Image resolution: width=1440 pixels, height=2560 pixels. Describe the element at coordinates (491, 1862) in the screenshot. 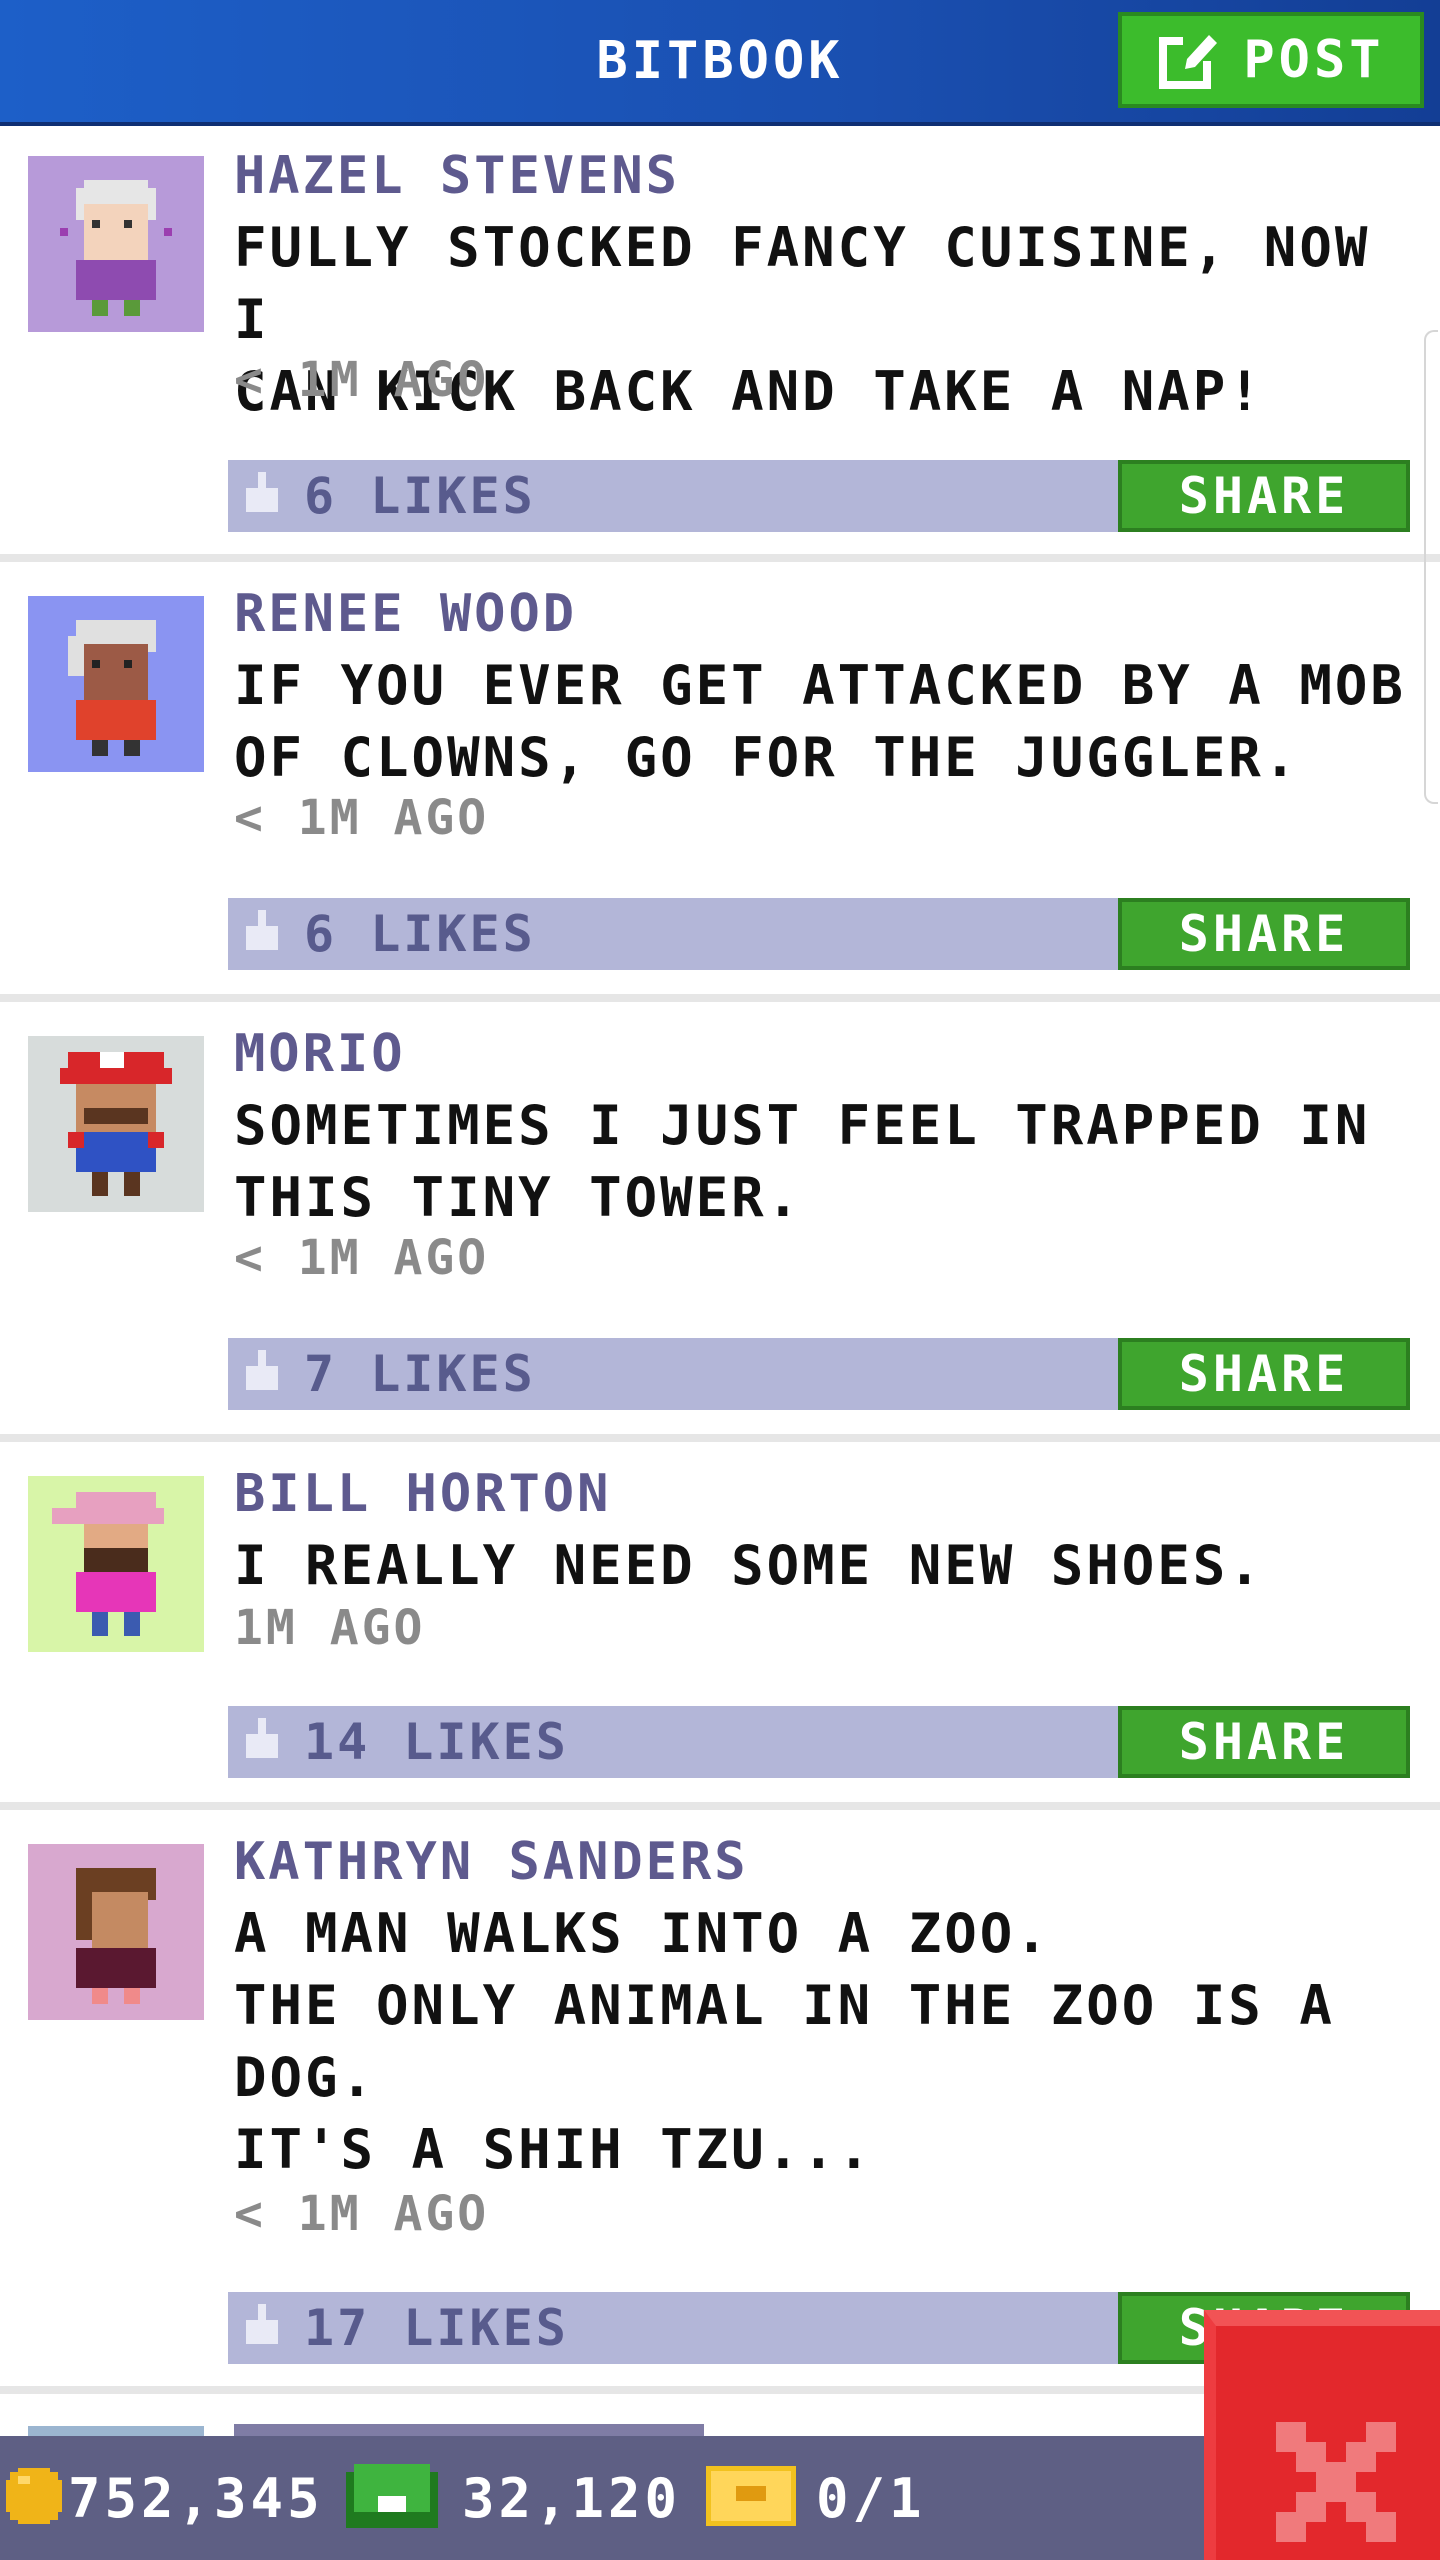

I see `post-author: KATHRYN SANDERS` at that location.